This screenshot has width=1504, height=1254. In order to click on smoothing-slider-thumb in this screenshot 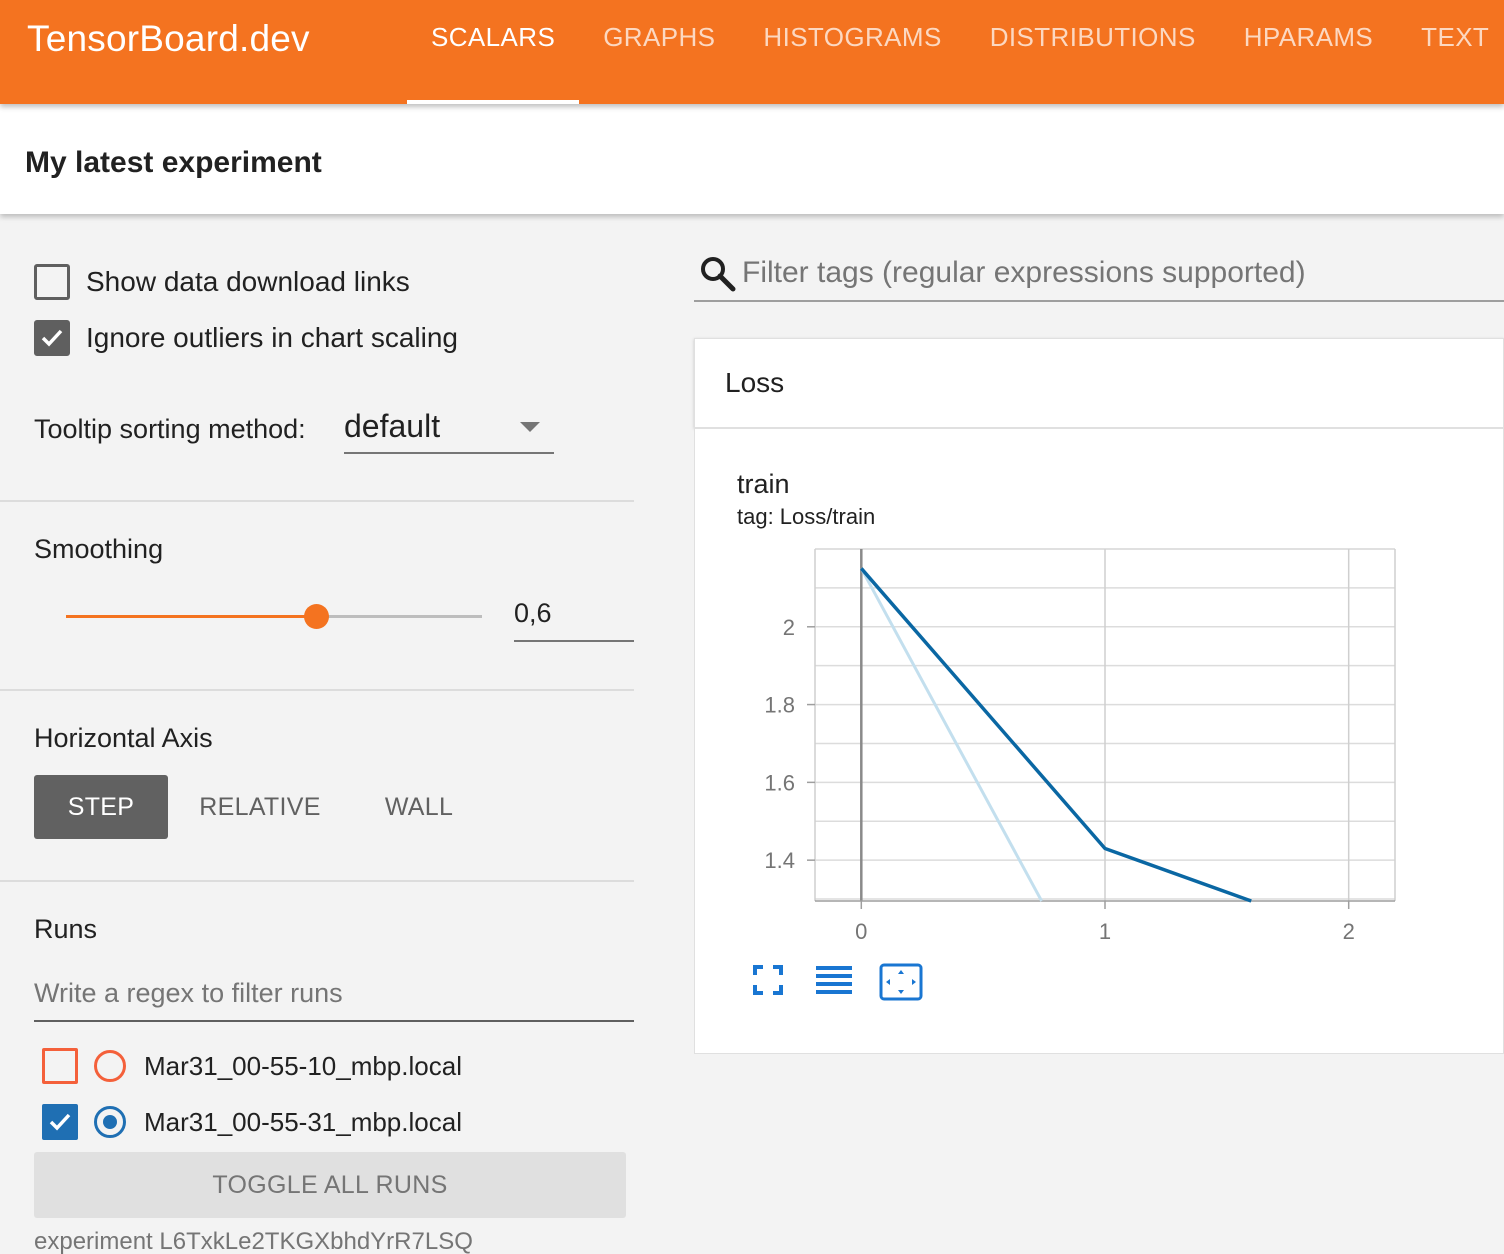, I will do `click(316, 616)`.